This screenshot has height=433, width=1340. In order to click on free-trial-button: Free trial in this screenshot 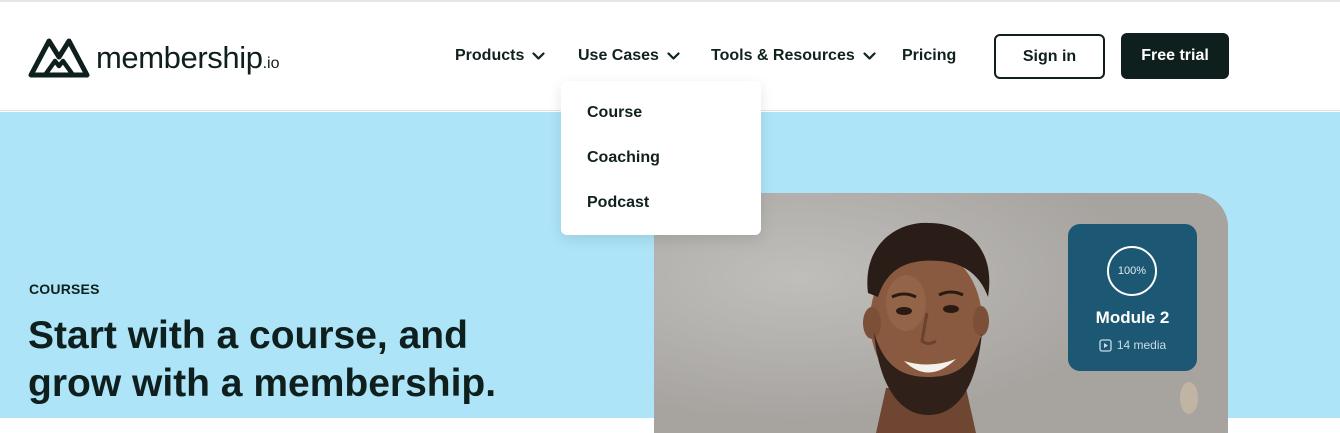, I will do `click(1175, 56)`.